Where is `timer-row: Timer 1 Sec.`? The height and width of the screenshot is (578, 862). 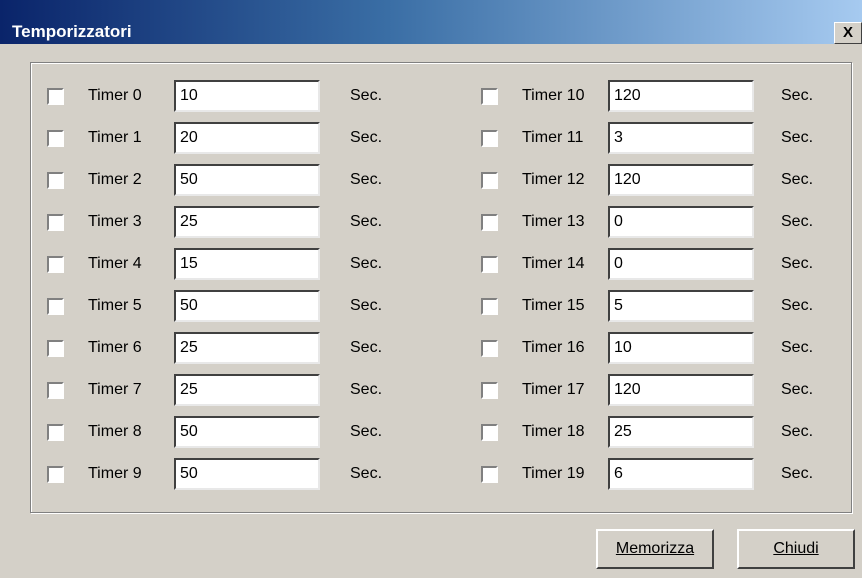 timer-row: Timer 1 Sec. is located at coordinates (214, 138).